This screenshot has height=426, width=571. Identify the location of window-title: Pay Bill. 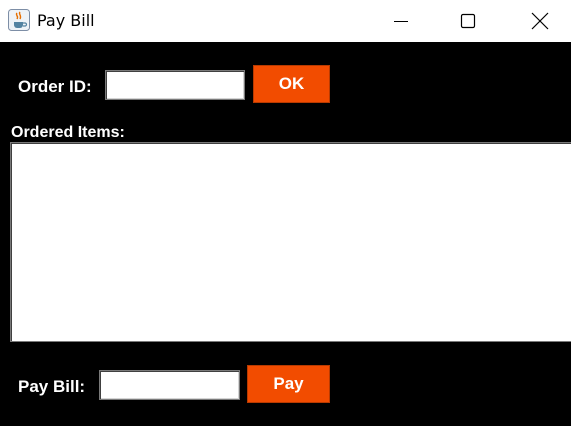
(66, 20).